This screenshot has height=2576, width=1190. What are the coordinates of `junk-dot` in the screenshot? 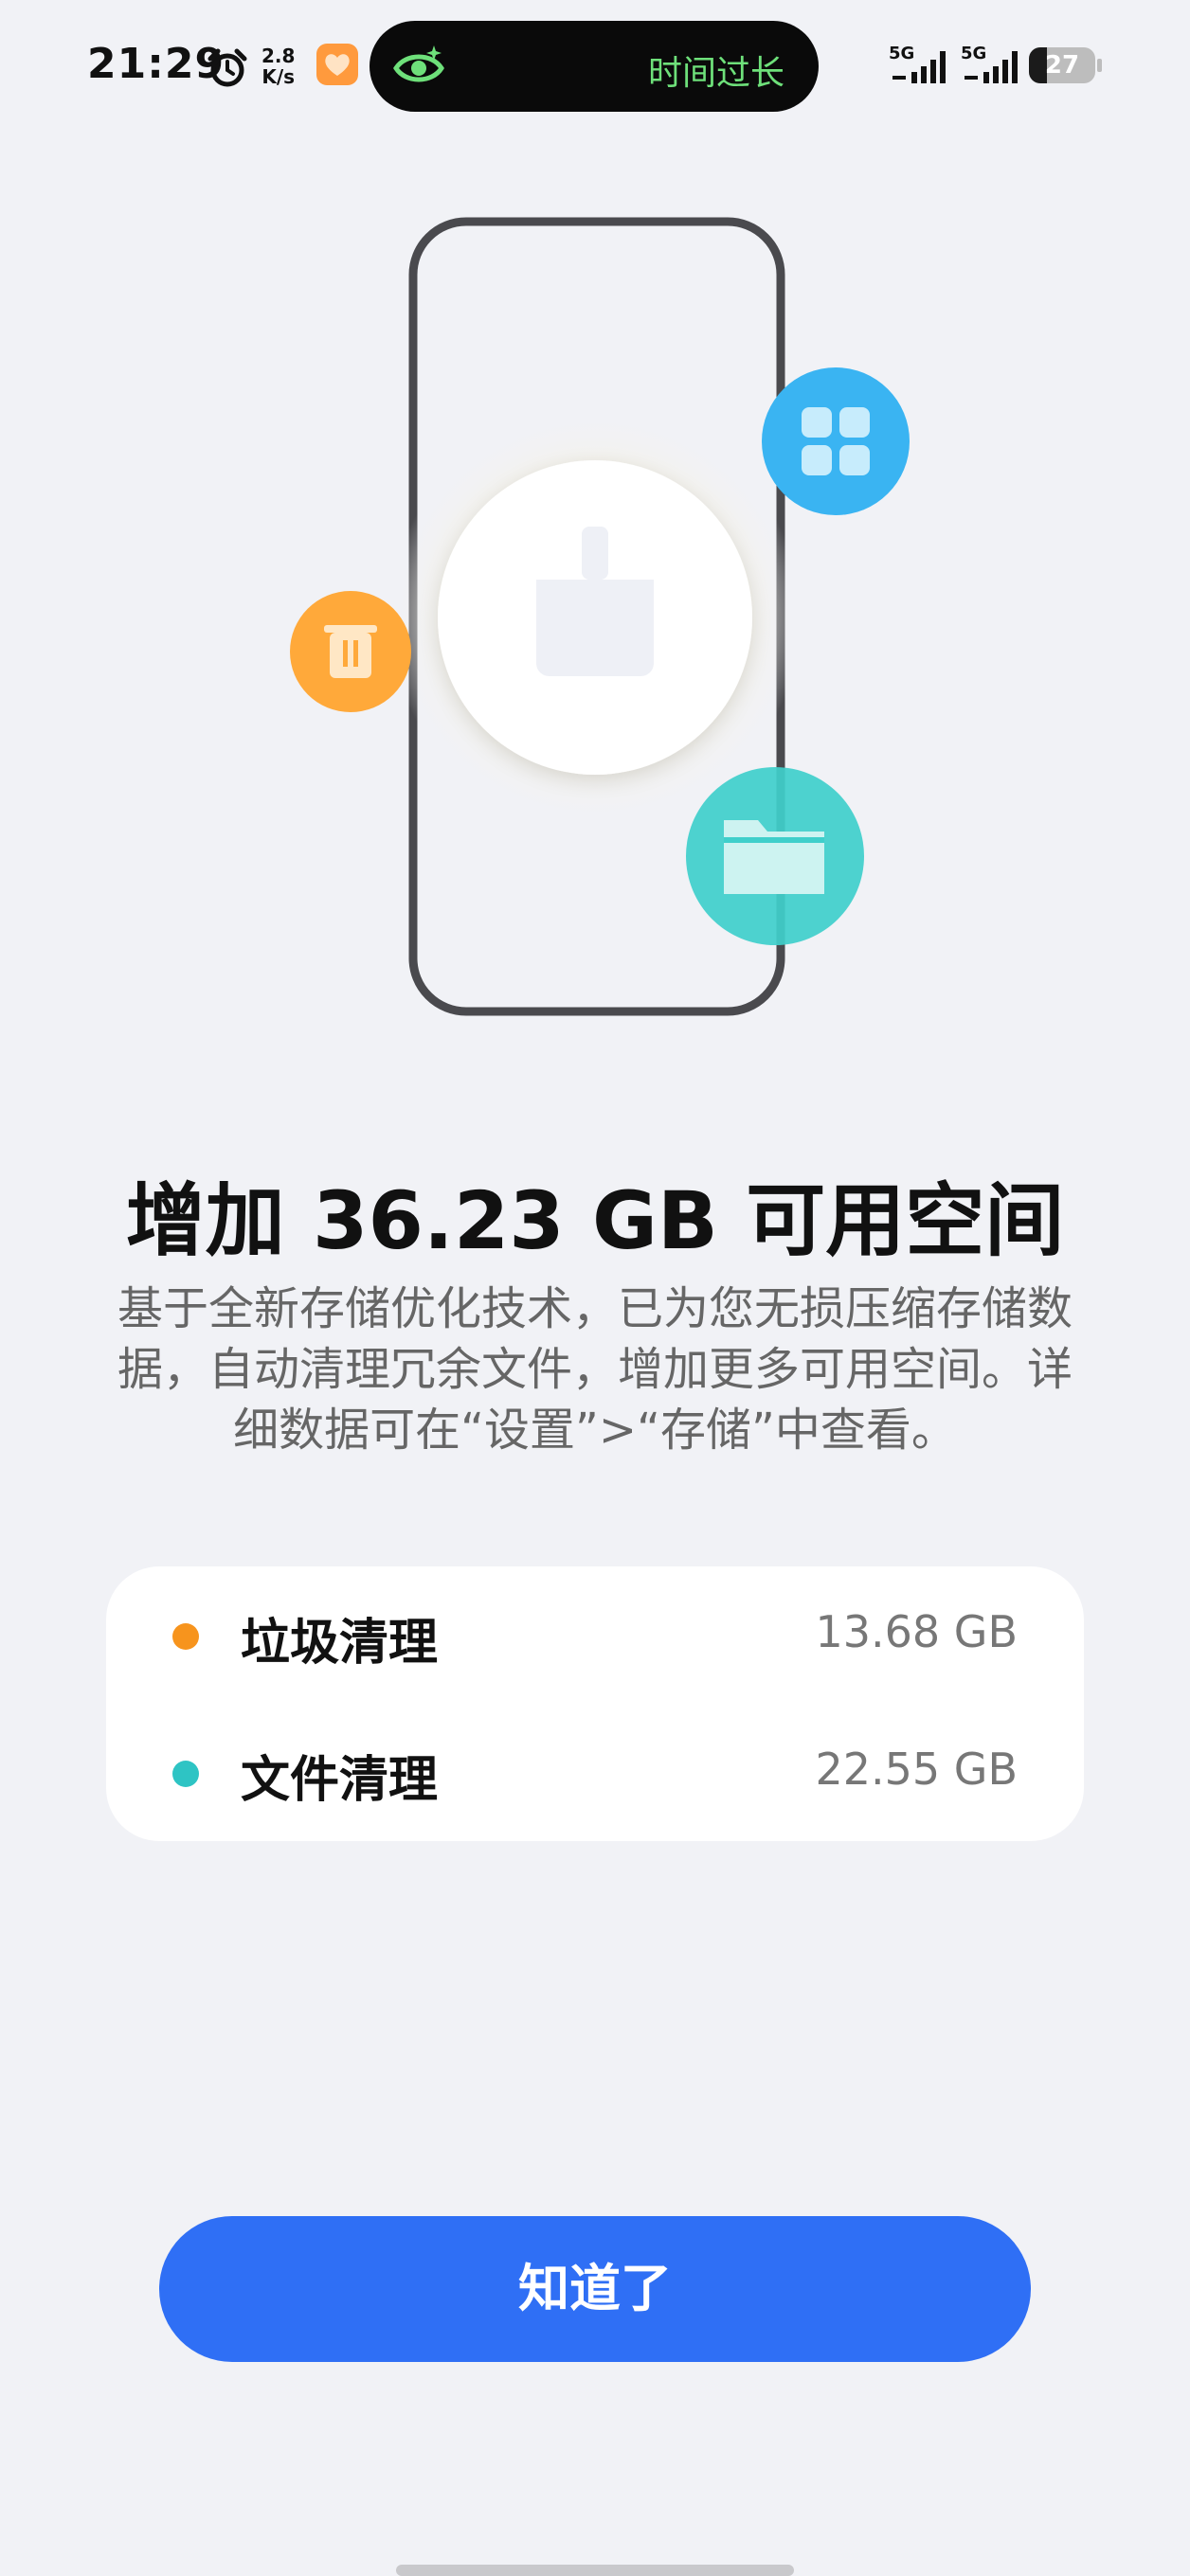 It's located at (185, 1636).